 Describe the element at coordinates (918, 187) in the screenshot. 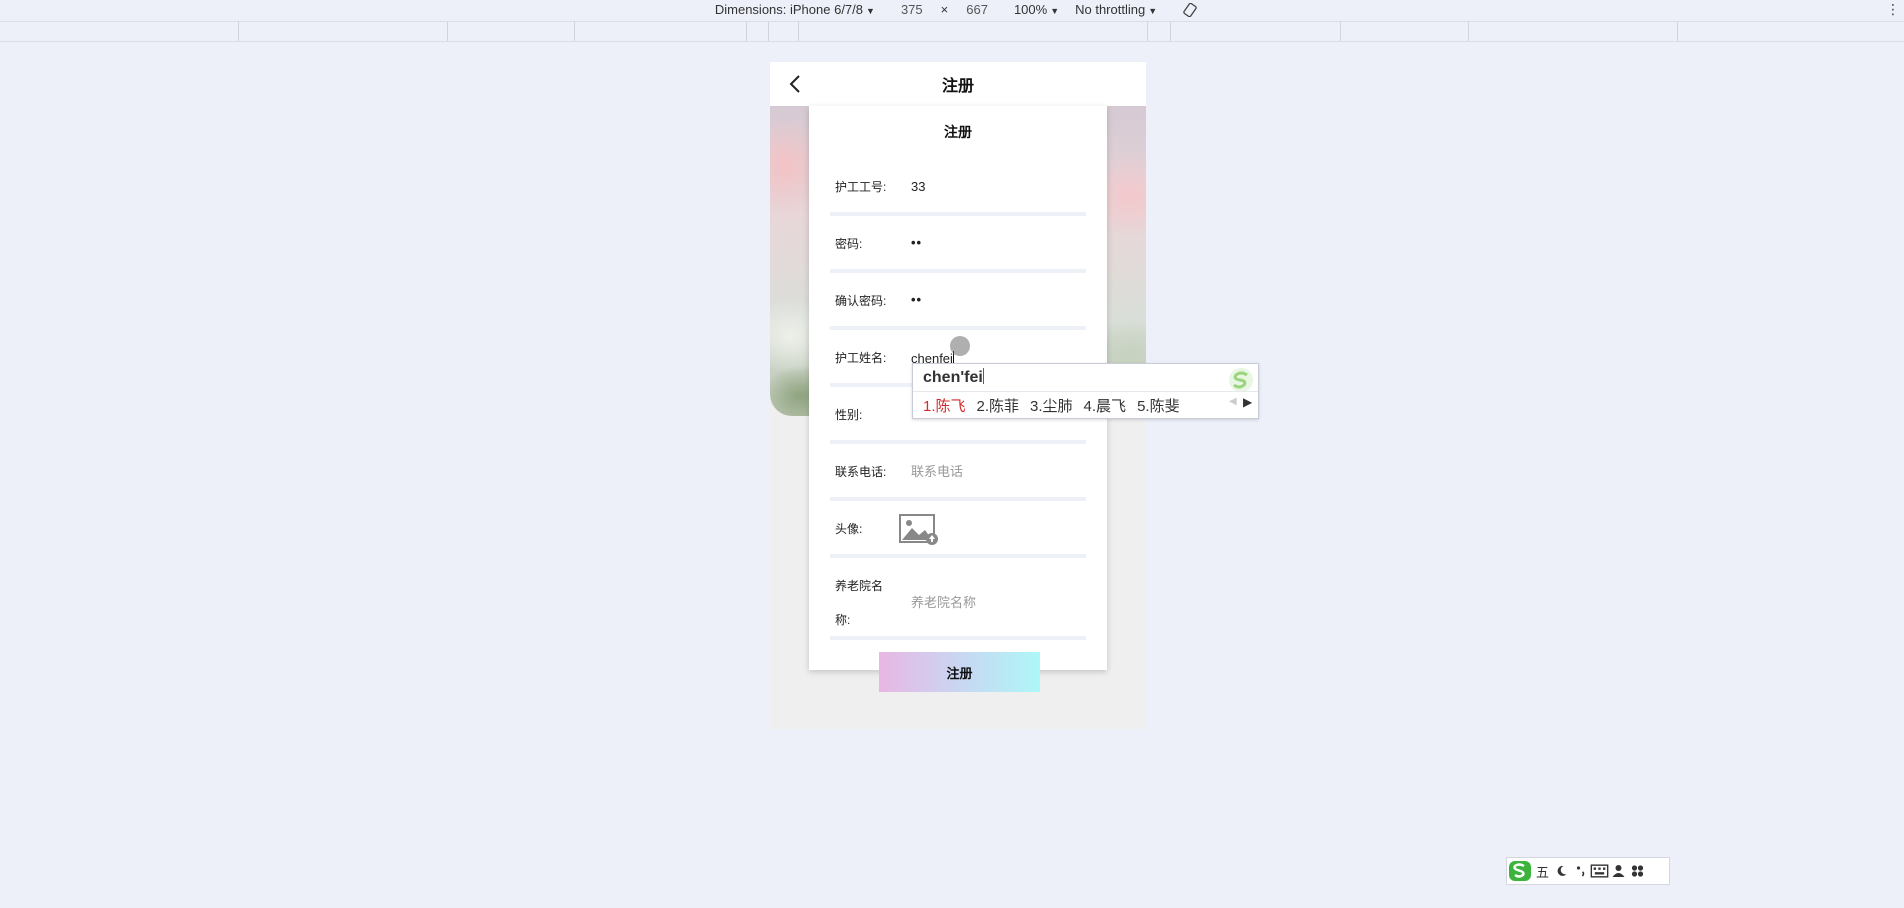

I see `worker-id-input: 33` at that location.